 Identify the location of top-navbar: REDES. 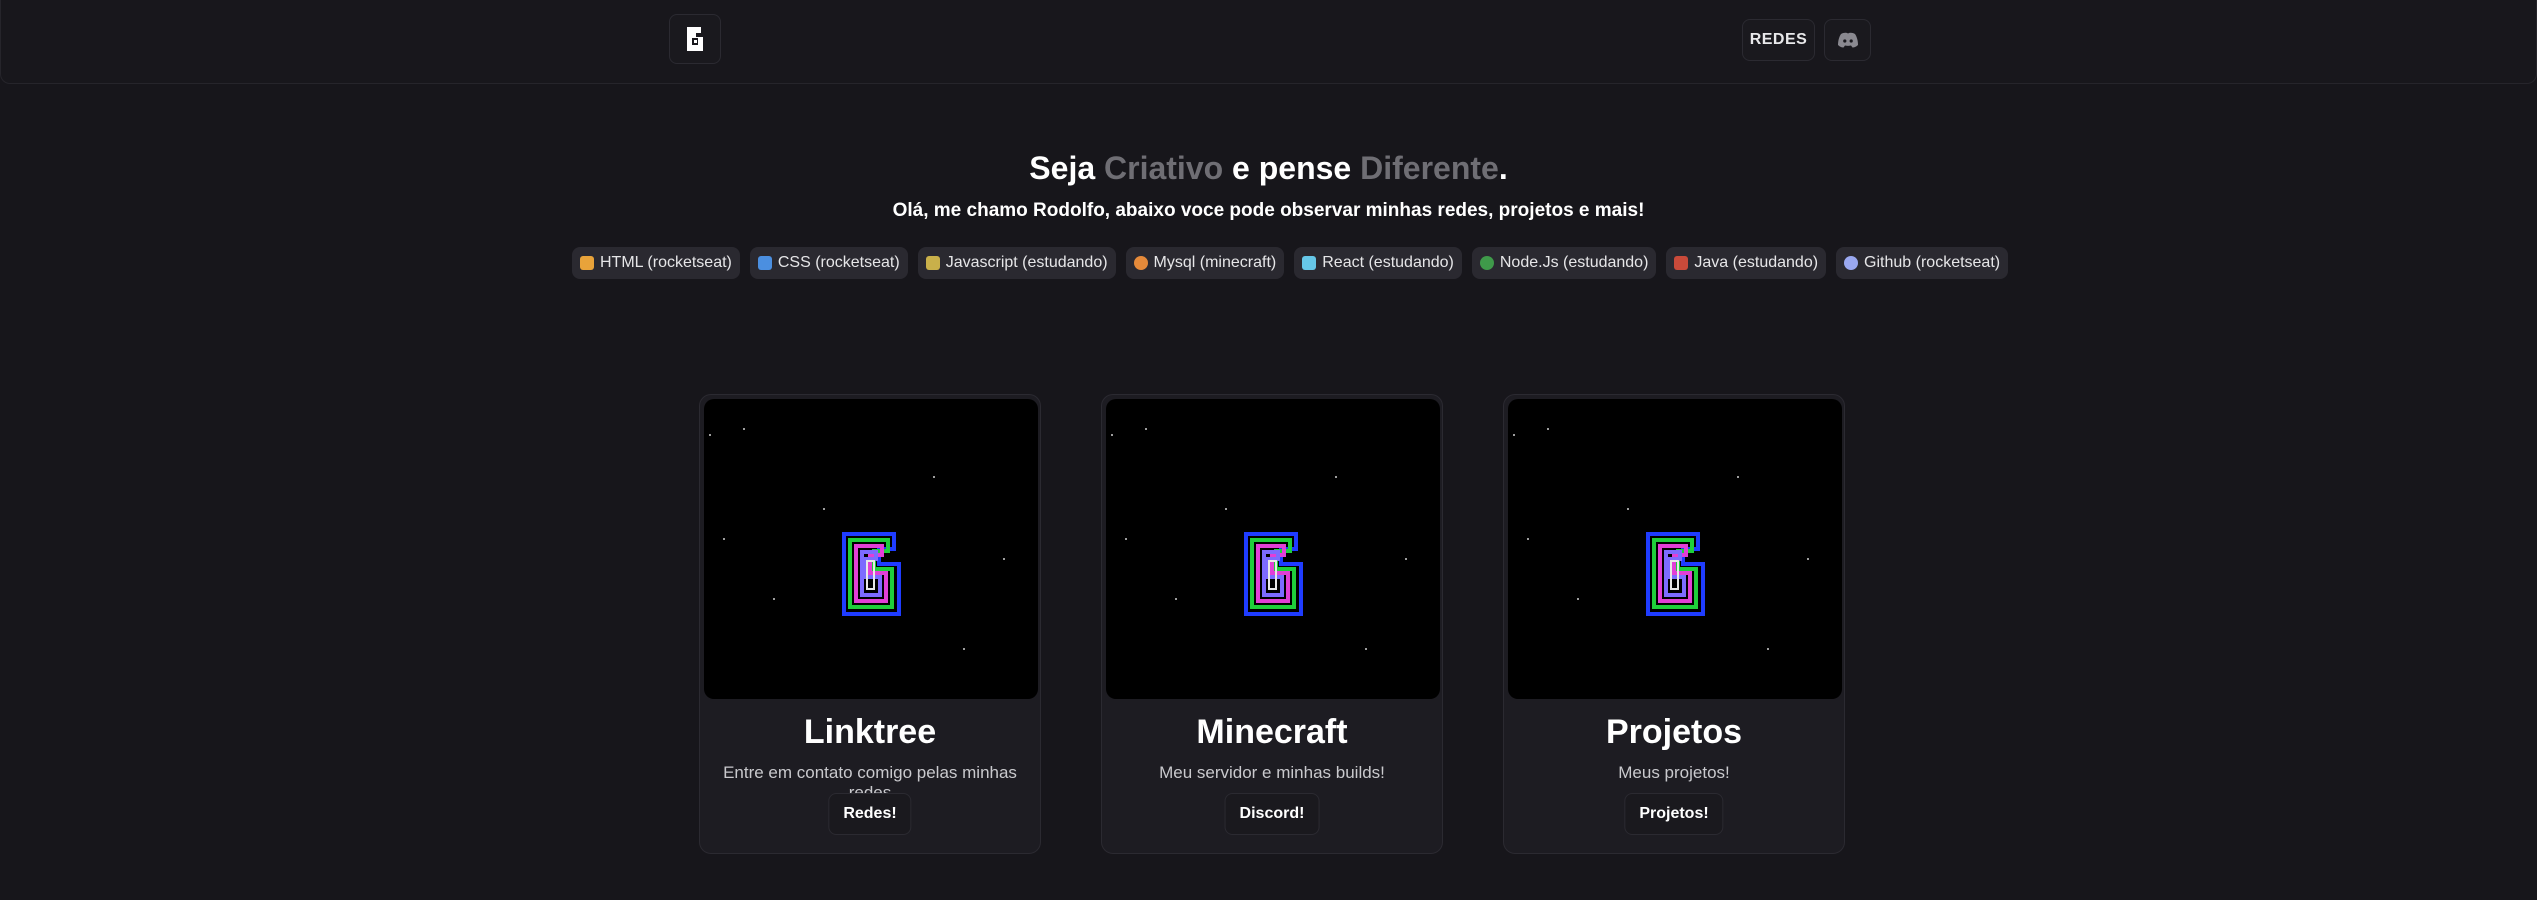
(1268, 42).